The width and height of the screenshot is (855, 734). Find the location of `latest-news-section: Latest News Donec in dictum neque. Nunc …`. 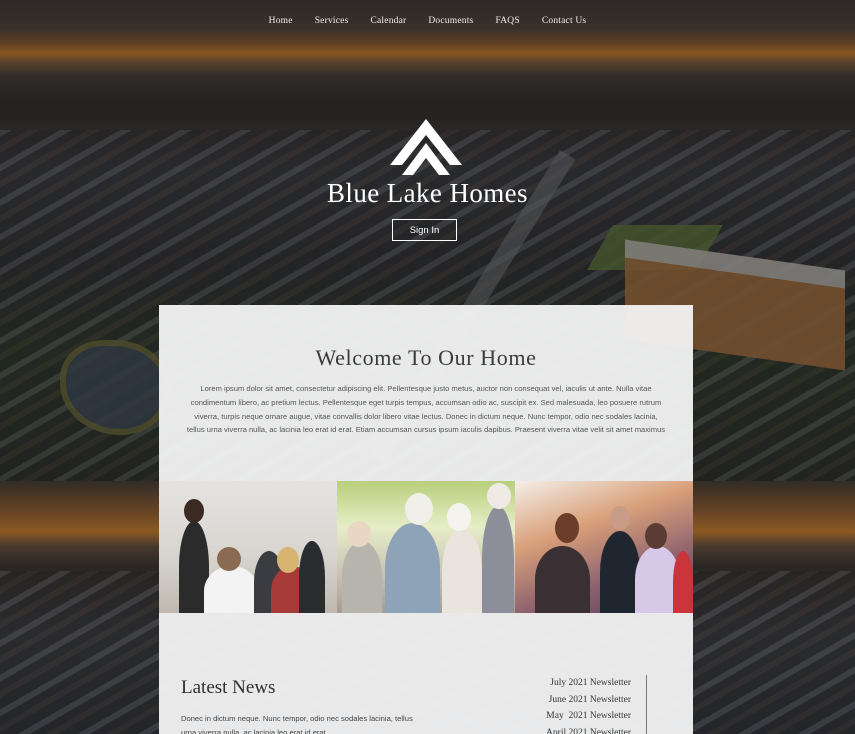

latest-news-section: Latest News Donec in dictum neque. Nunc … is located at coordinates (426, 673).